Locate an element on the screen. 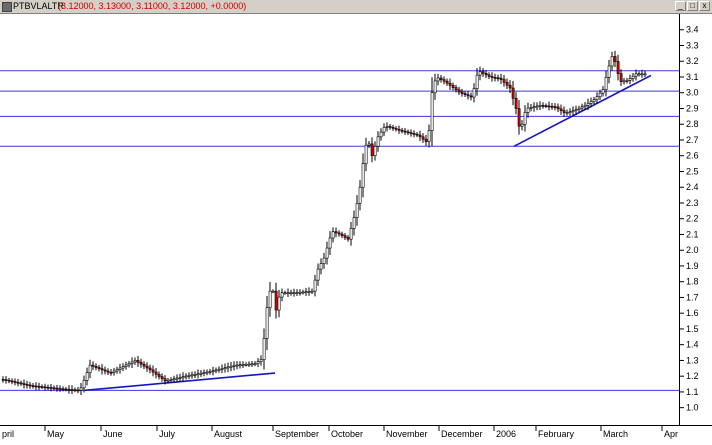 This screenshot has height=445, width=712. x-tick-label: pril is located at coordinates (8, 434).